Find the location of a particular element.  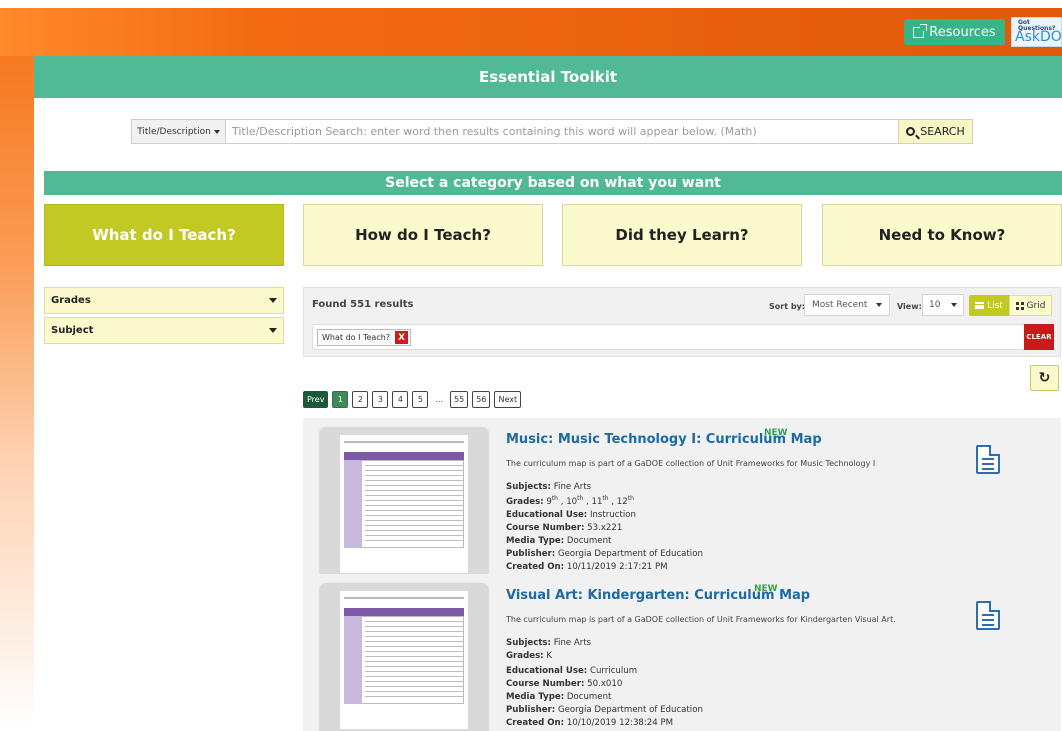

list-icon is located at coordinates (980, 305).